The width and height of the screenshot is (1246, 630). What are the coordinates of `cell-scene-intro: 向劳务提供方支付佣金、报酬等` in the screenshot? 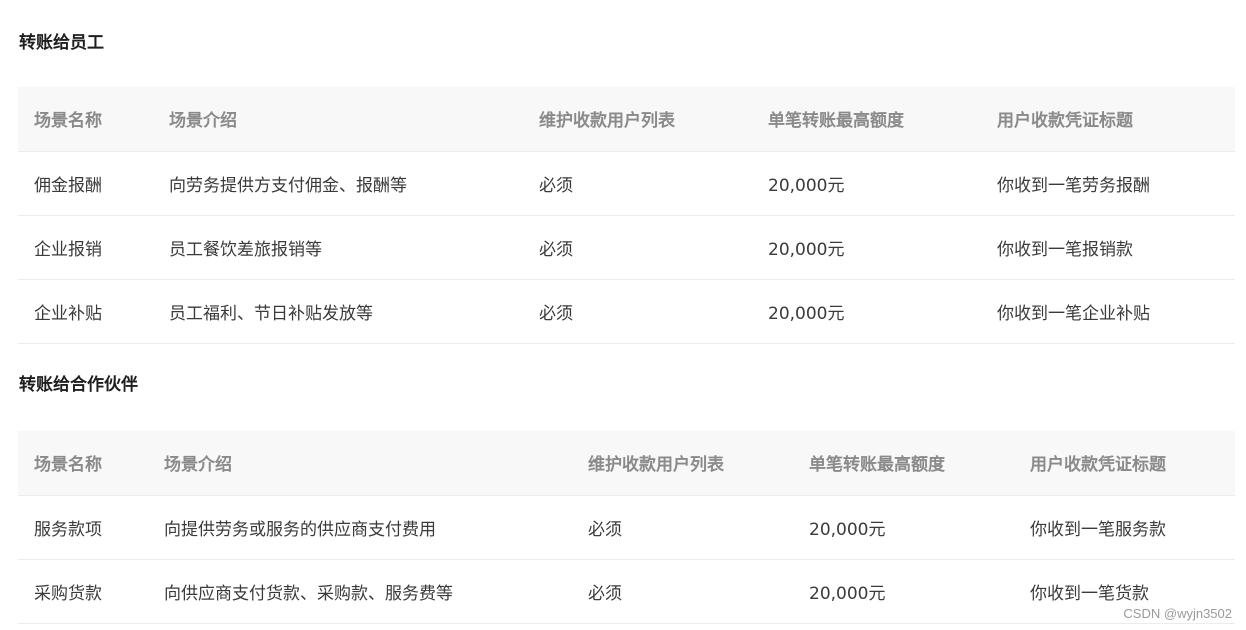 It's located at (338, 183).